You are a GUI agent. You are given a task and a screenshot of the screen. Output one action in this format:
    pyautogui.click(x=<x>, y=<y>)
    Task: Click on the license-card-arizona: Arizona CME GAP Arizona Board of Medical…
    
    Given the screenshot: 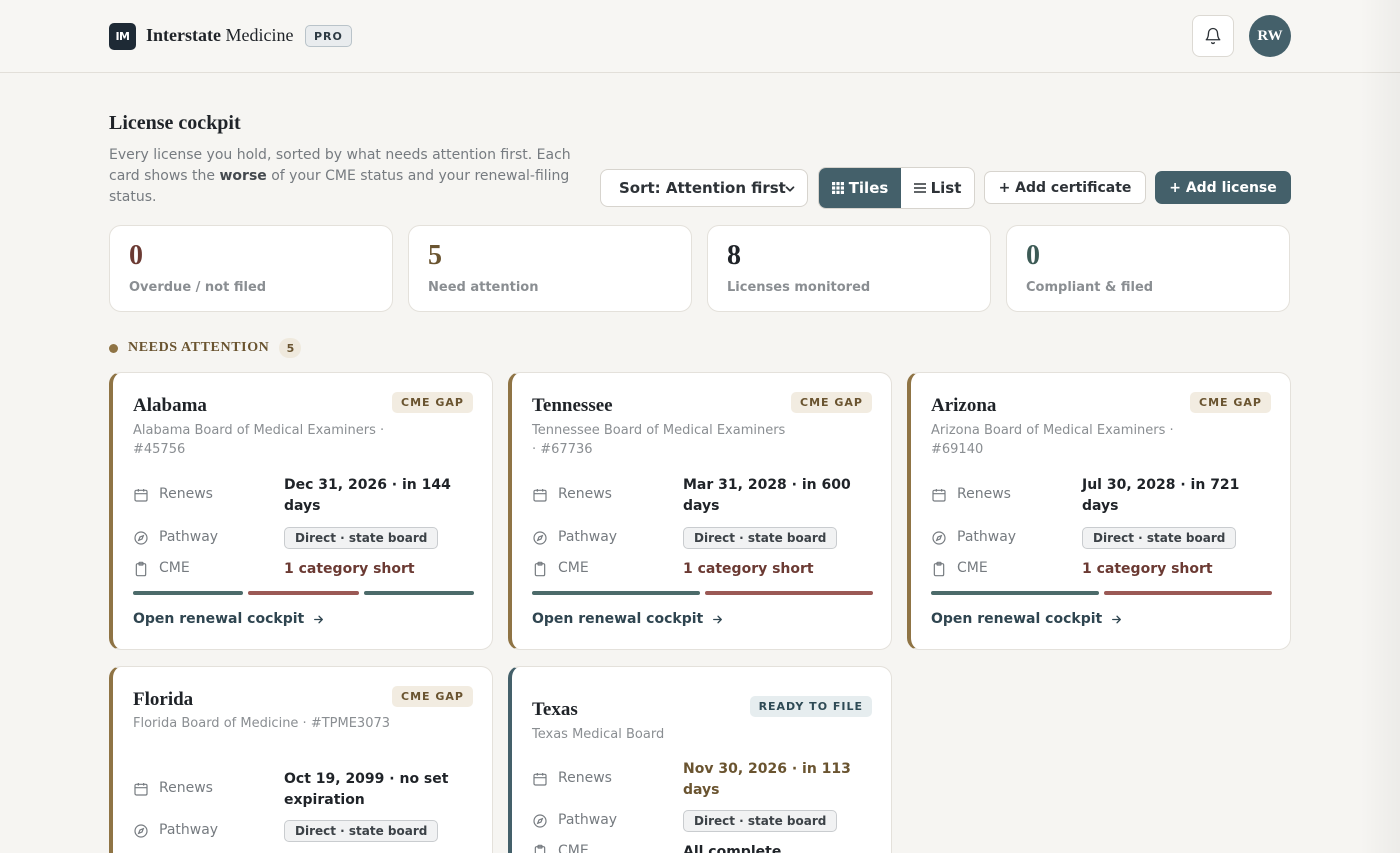 What is the action you would take?
    pyautogui.click(x=1099, y=511)
    